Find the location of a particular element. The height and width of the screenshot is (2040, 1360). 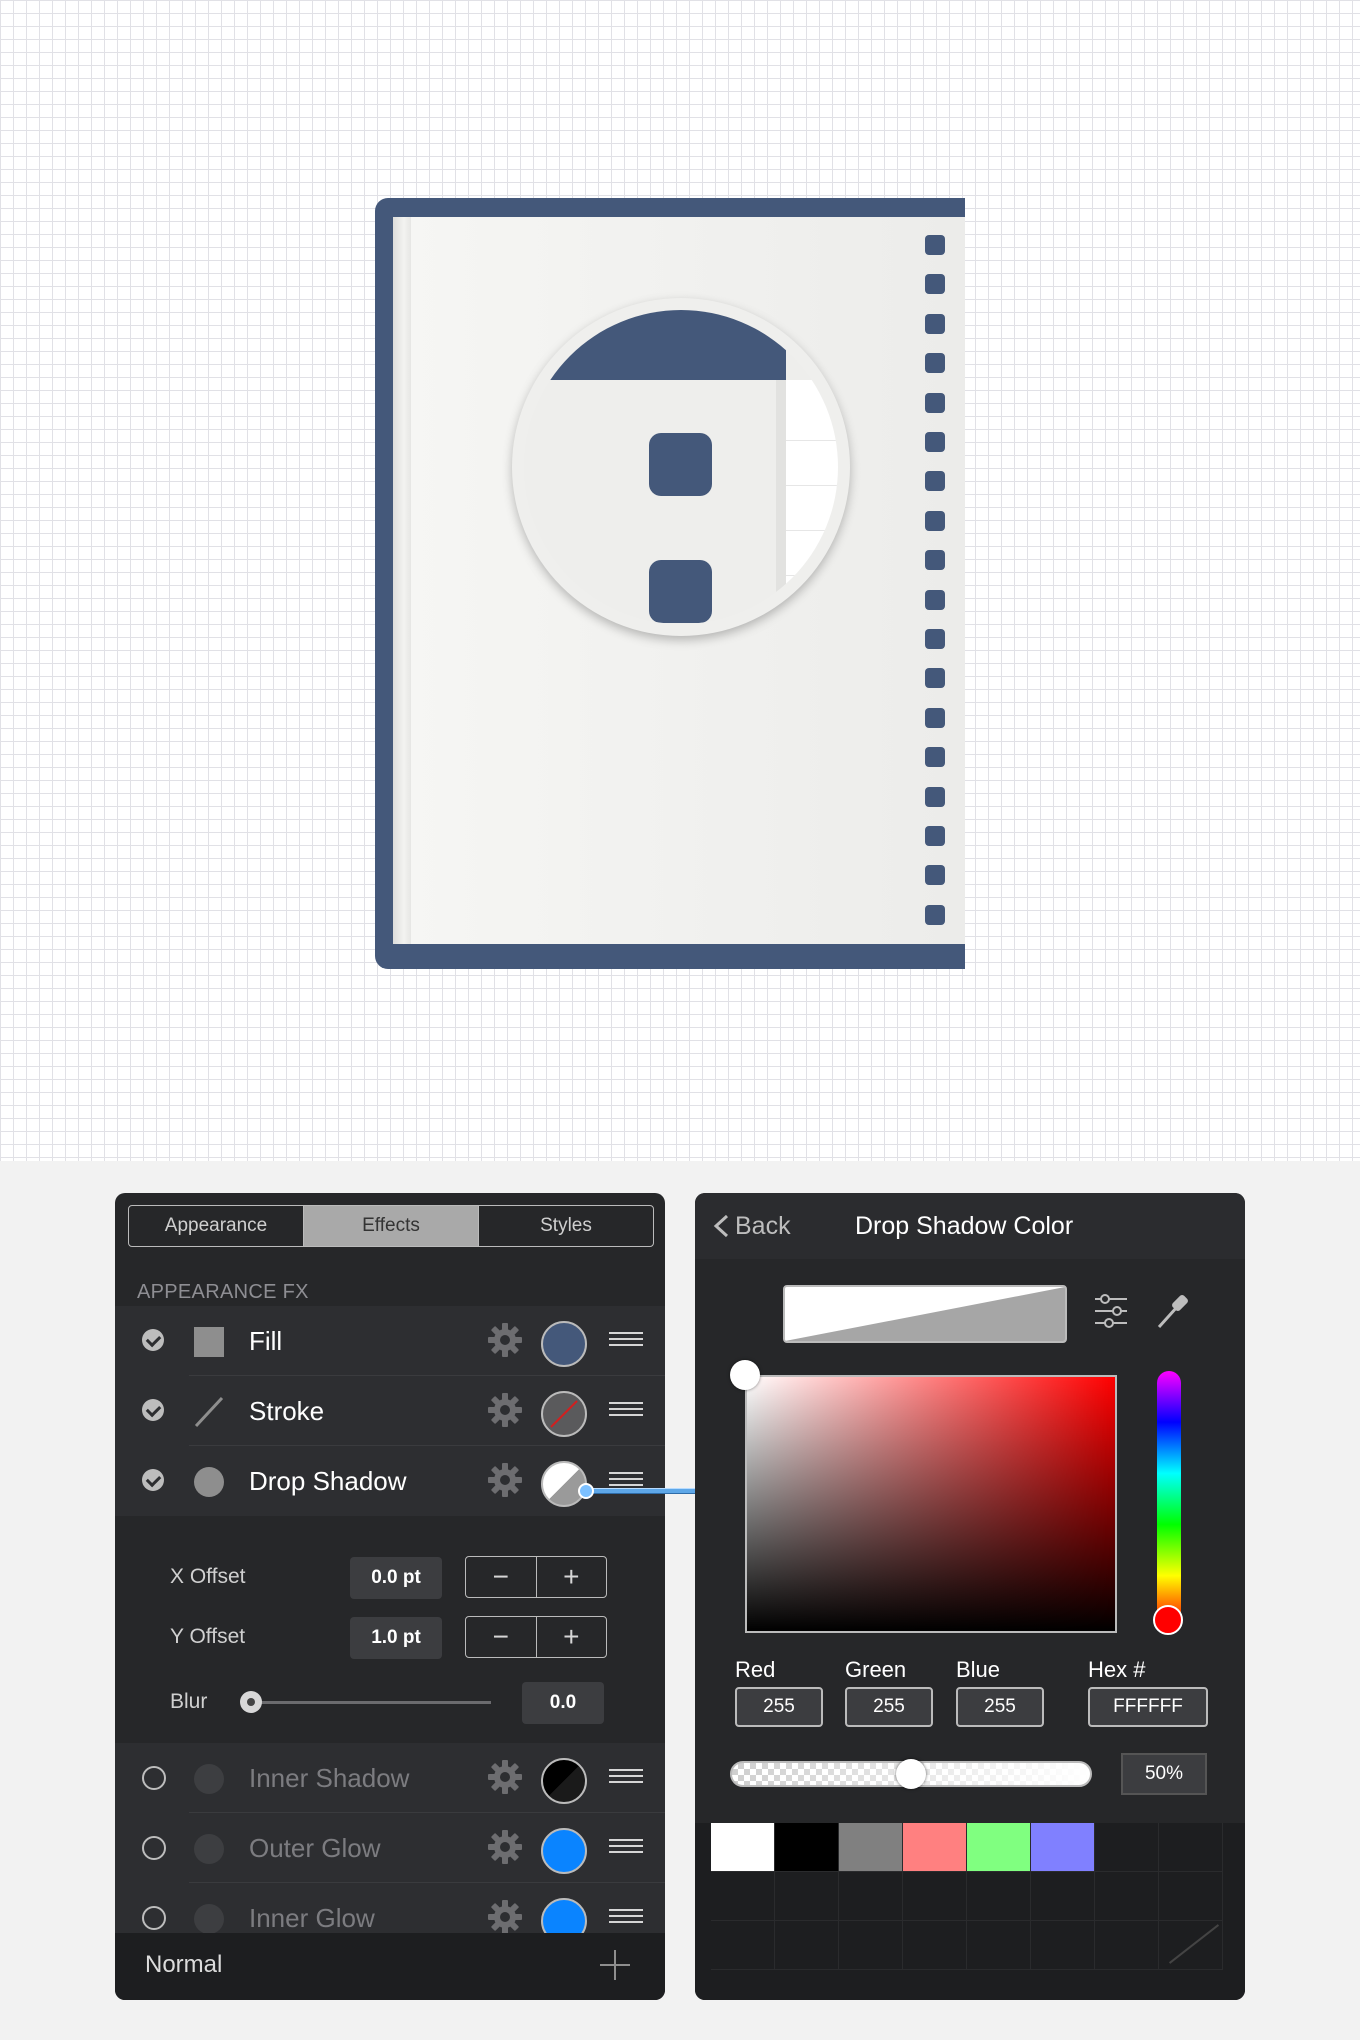

stroke-color-swatch is located at coordinates (564, 1414).